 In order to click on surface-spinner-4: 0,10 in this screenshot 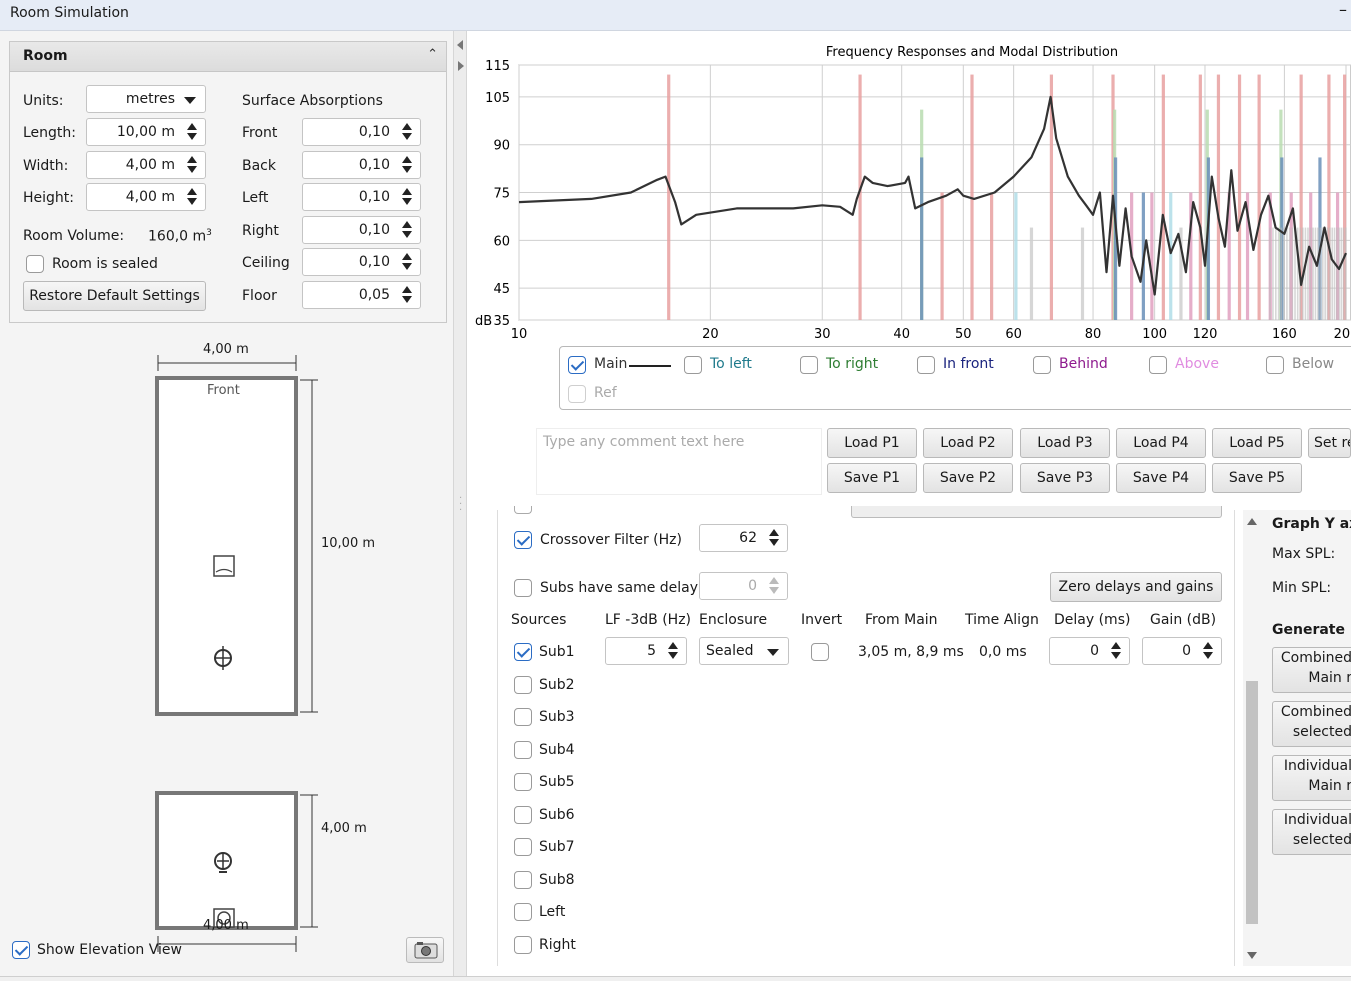, I will do `click(361, 262)`.